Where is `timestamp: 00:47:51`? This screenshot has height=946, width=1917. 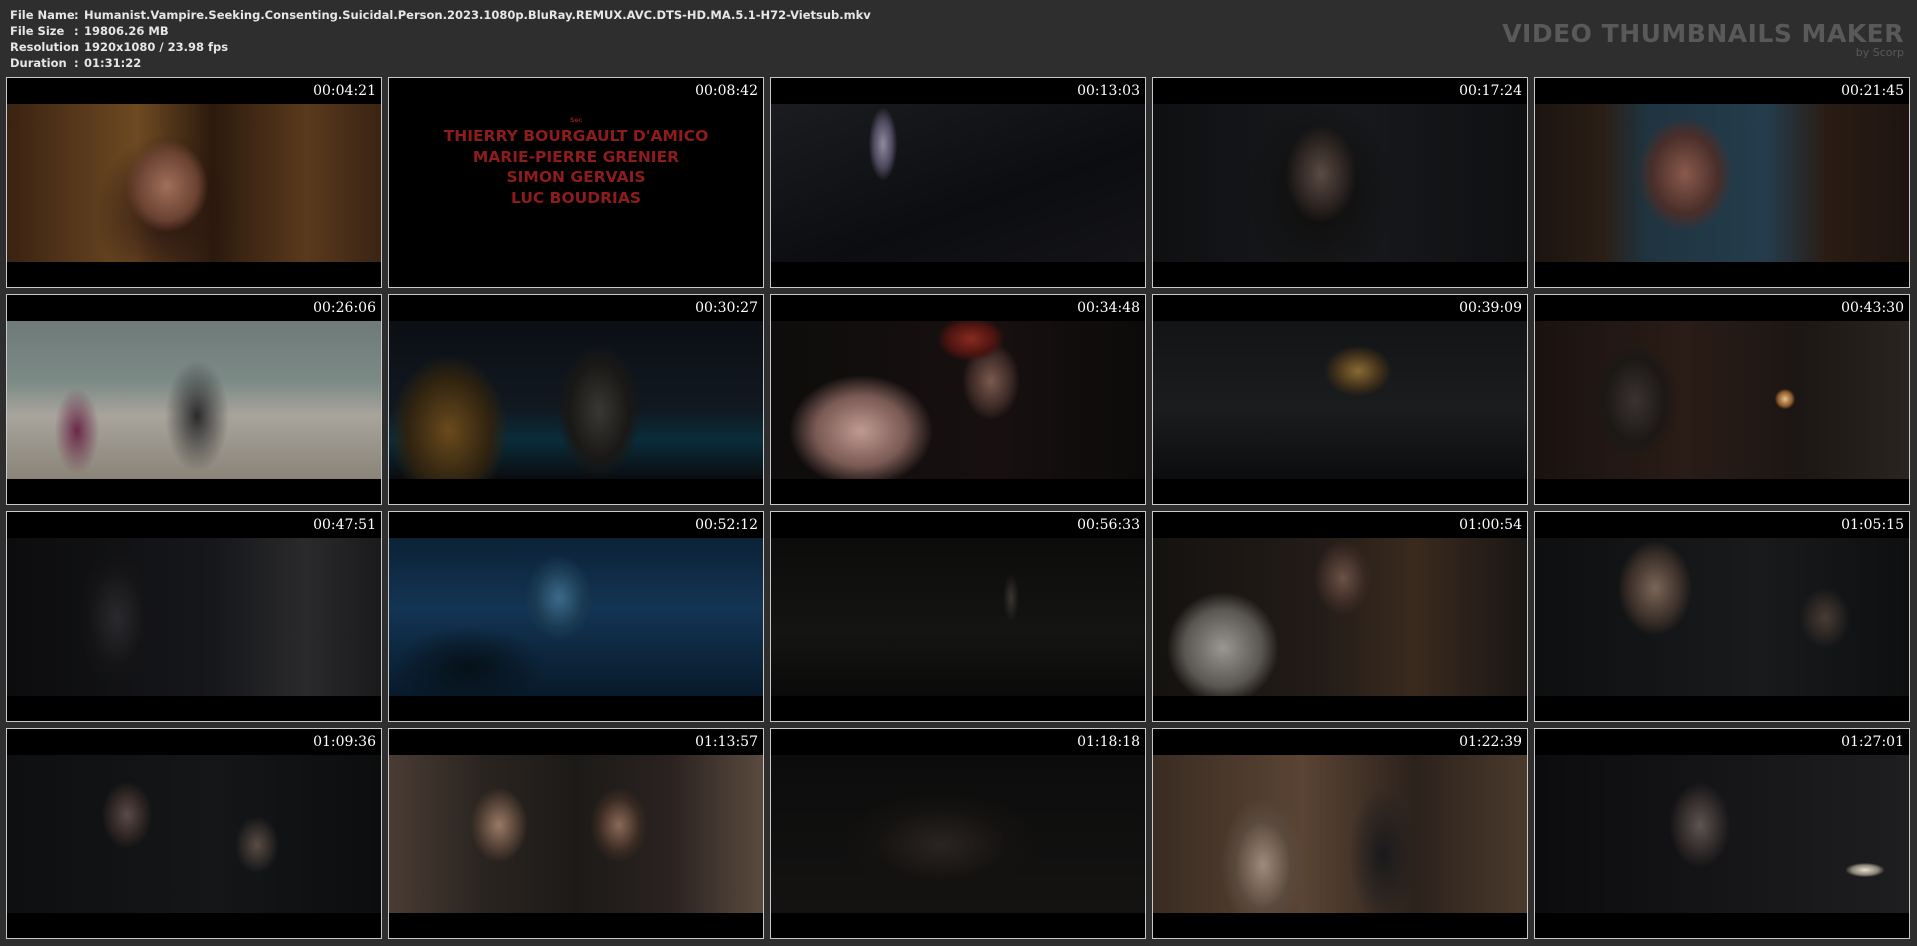 timestamp: 00:47:51 is located at coordinates (344, 525).